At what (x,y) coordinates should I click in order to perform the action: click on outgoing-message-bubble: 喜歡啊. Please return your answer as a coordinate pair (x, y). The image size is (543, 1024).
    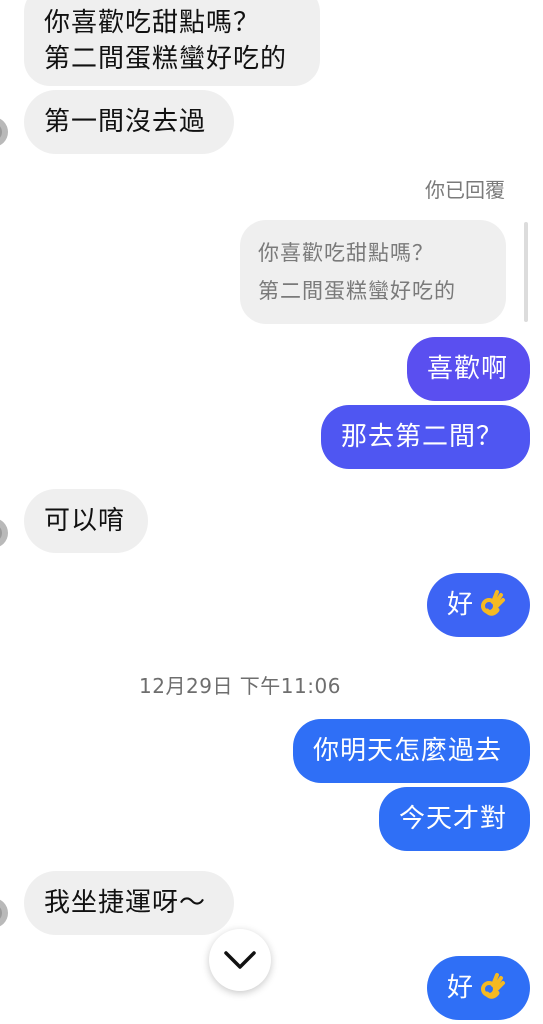
    Looking at the image, I should click on (468, 369).